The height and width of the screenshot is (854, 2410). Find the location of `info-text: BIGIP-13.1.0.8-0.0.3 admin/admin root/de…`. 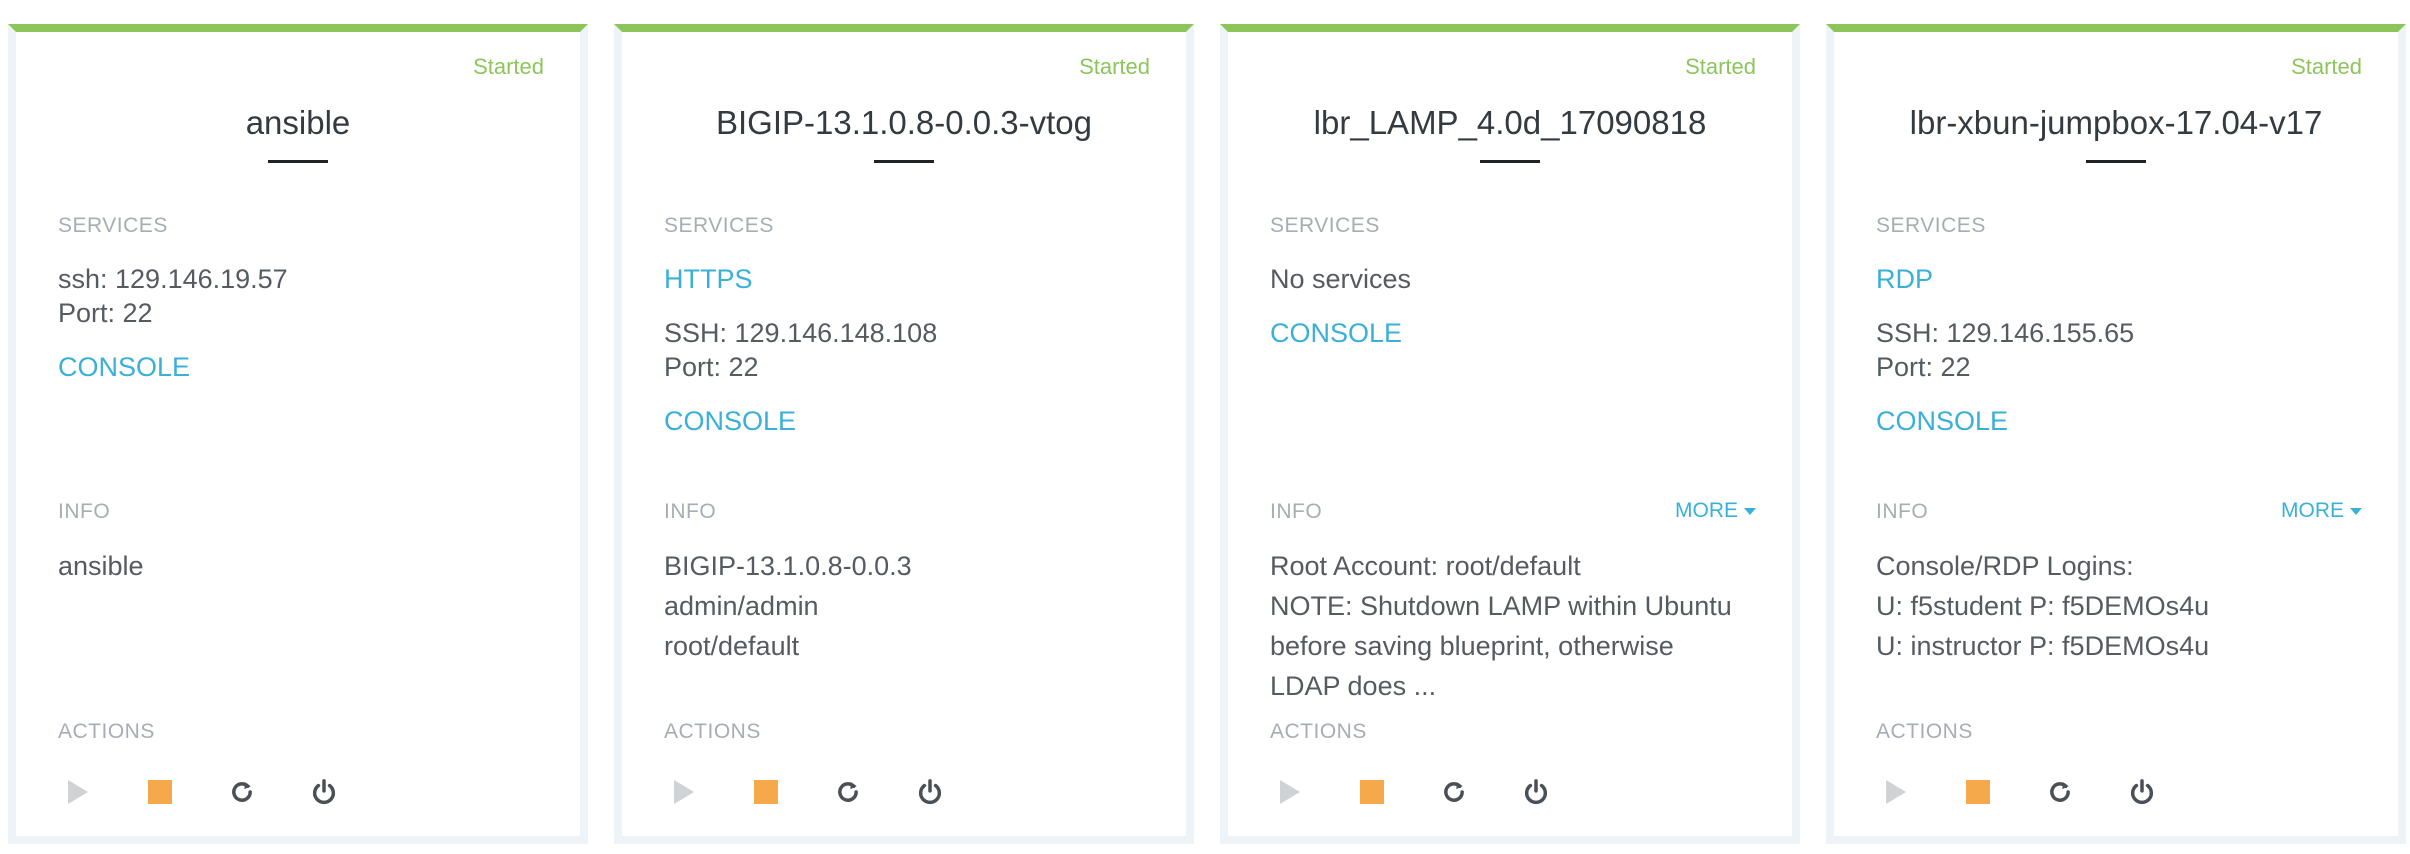

info-text: BIGIP-13.1.0.8-0.0.3 admin/admin root/de… is located at coordinates (907, 606).